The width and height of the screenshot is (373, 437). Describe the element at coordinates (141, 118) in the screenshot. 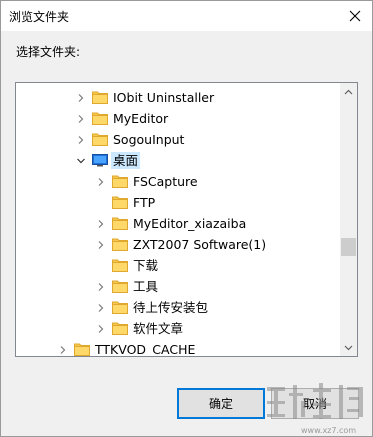

I see `tree-item-label: MyEditor` at that location.